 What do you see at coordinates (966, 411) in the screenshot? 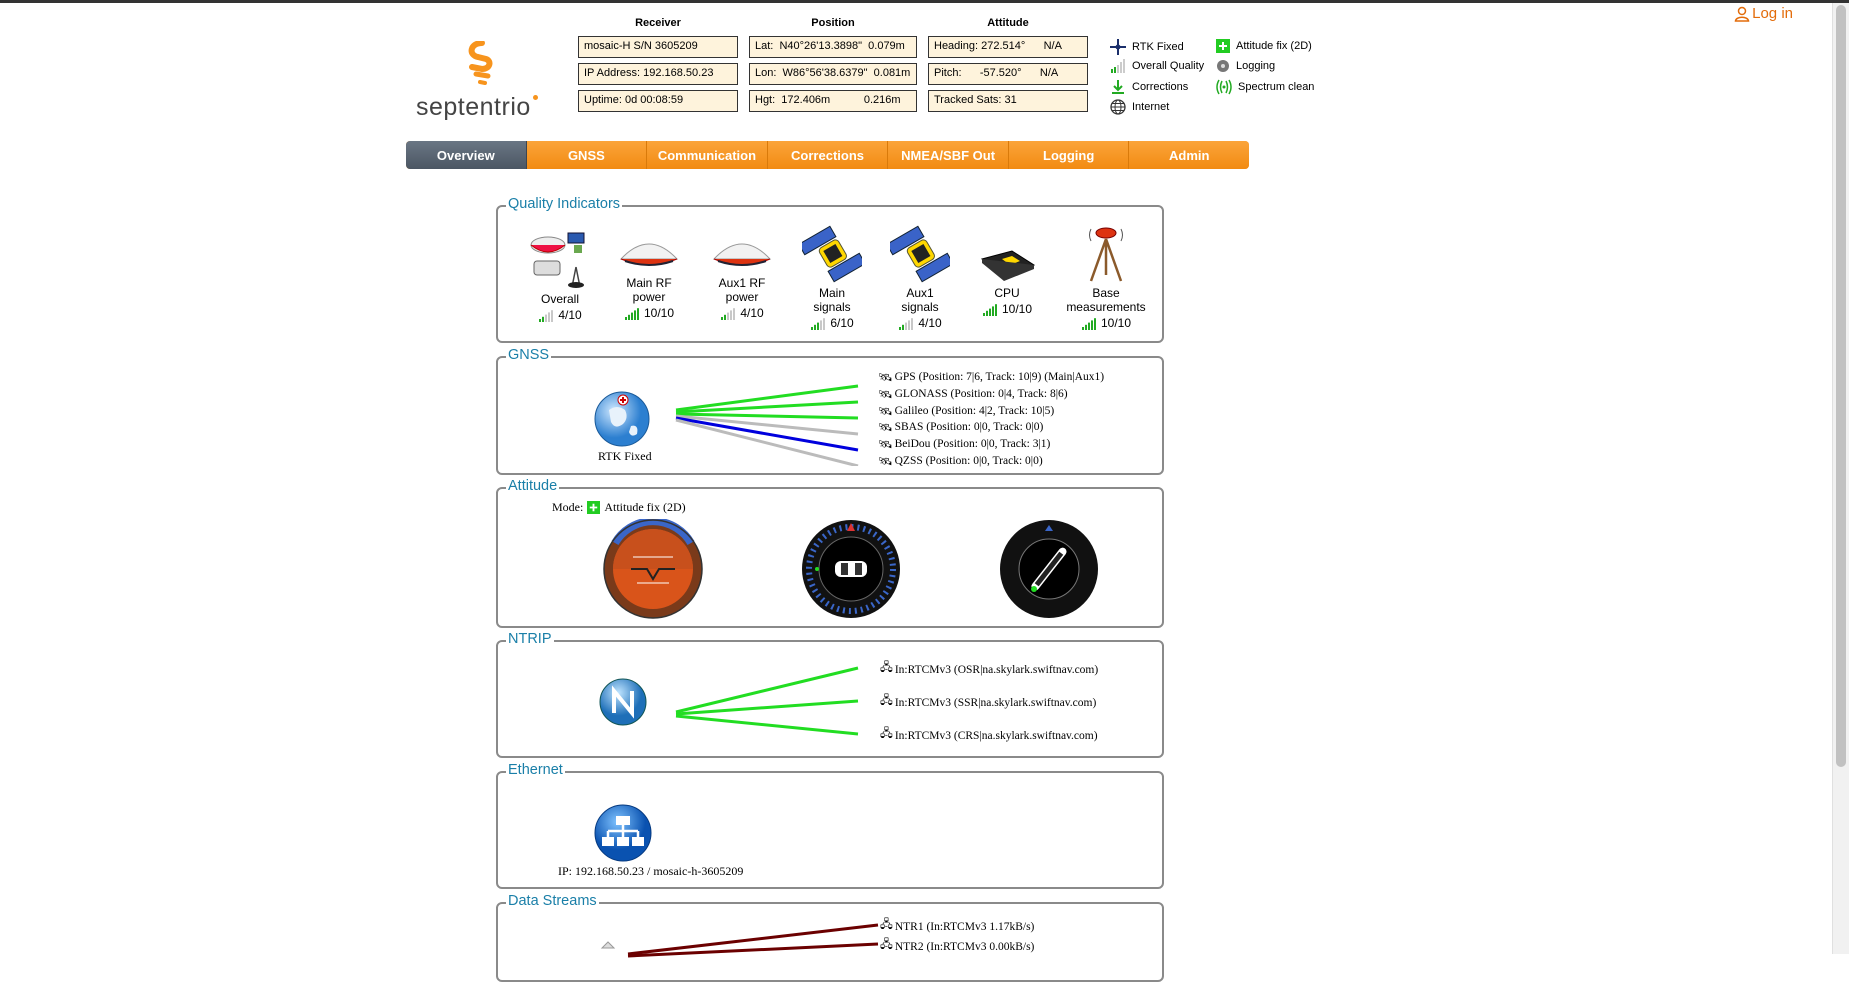
I see `constellation-galileo: 🛰 Galileo (Position: 4|2, Track: 10|5)` at bounding box center [966, 411].